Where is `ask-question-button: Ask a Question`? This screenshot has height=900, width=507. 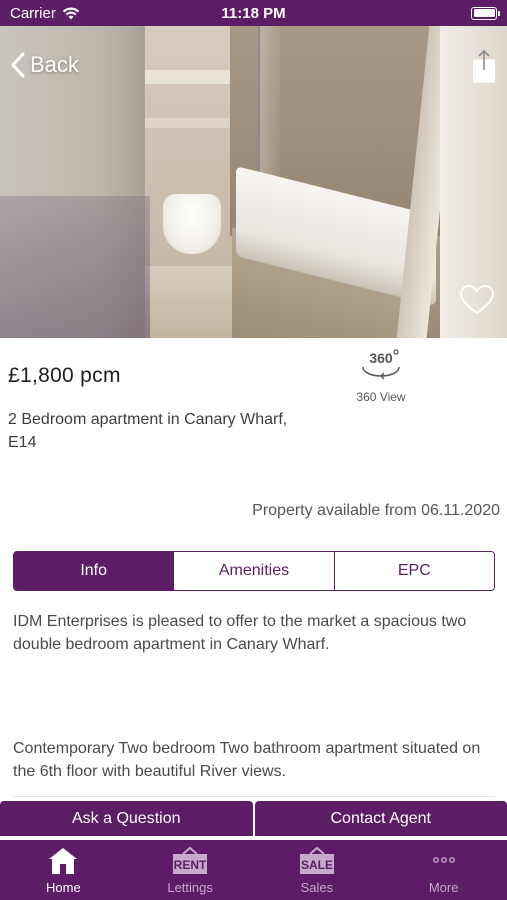 ask-question-button: Ask a Question is located at coordinates (126, 818).